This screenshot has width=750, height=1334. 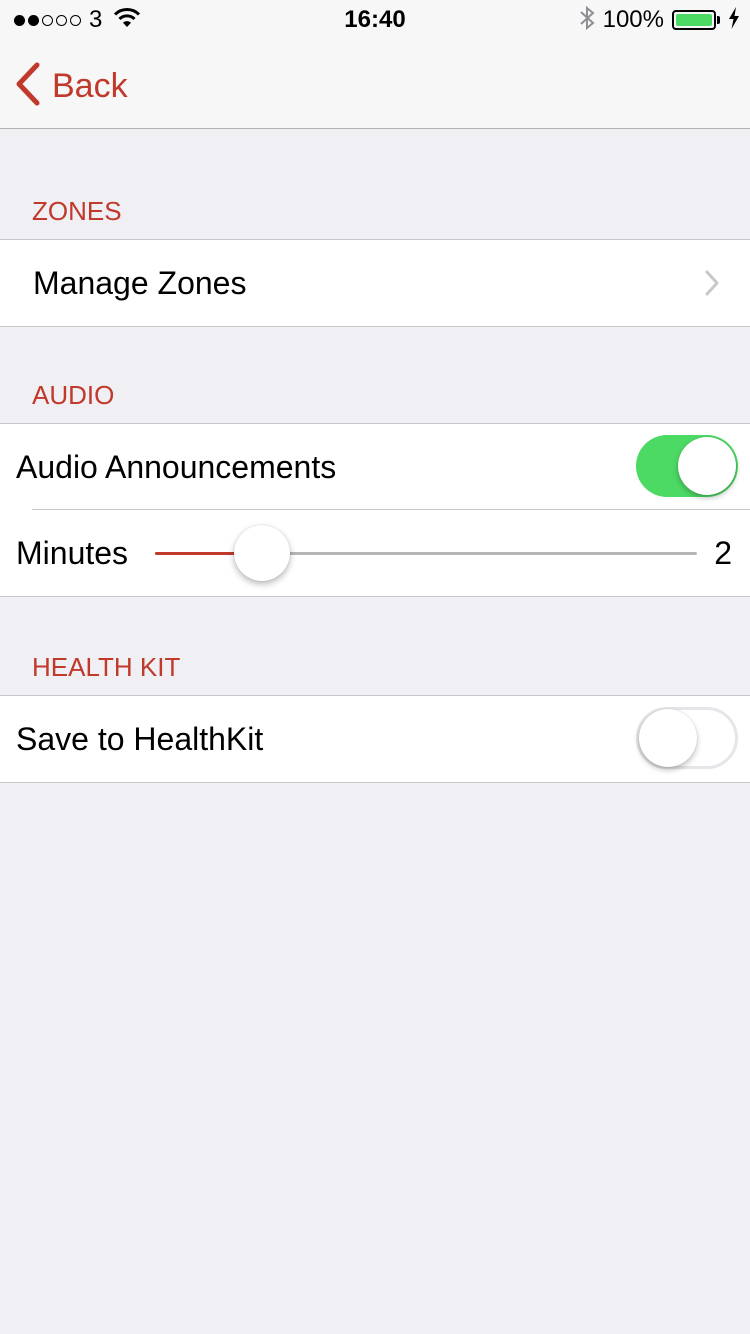 I want to click on battery-level-fill, so click(x=694, y=20).